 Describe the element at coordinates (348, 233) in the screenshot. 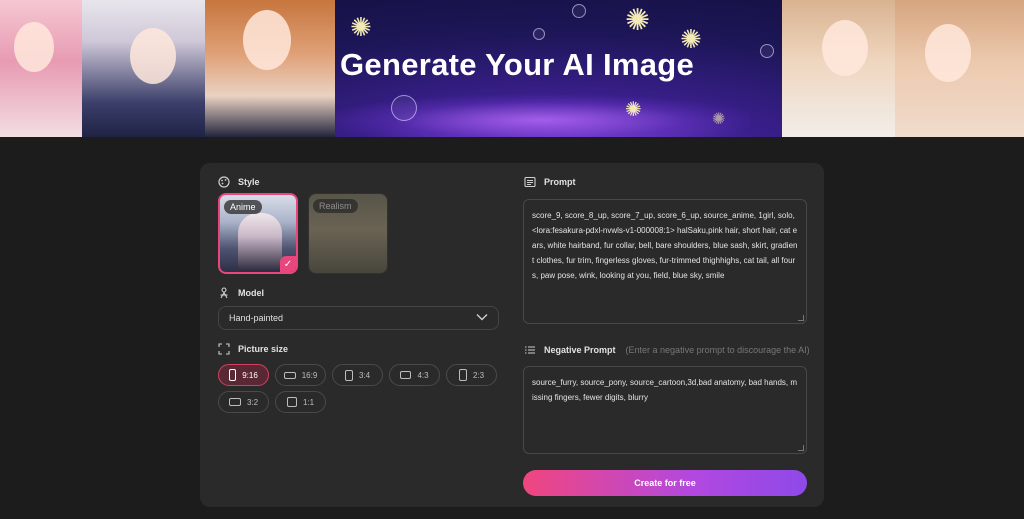

I see `style-option-realism: Realism` at that location.